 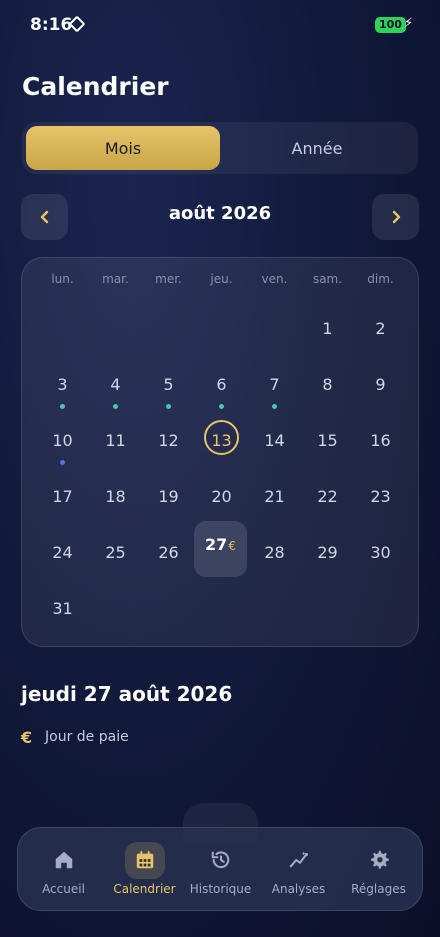 I want to click on calendar-day: 25, so click(x=115, y=560).